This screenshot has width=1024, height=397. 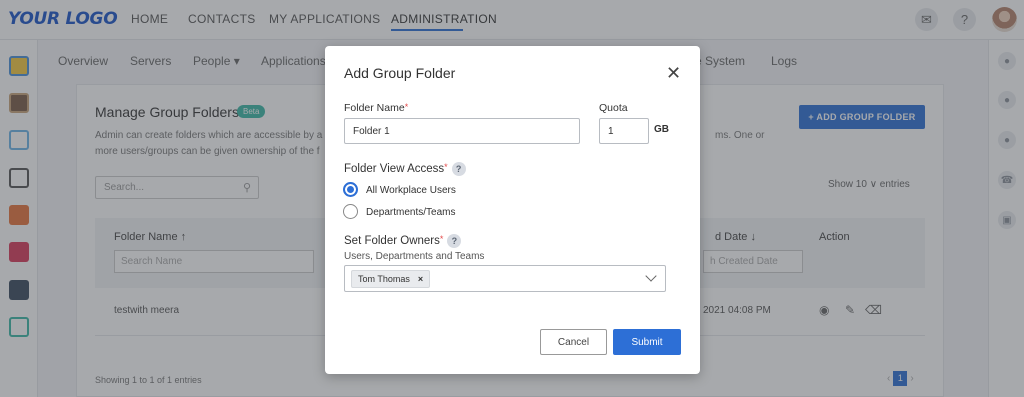 What do you see at coordinates (673, 73) in the screenshot?
I see `close-icon: ✕` at bounding box center [673, 73].